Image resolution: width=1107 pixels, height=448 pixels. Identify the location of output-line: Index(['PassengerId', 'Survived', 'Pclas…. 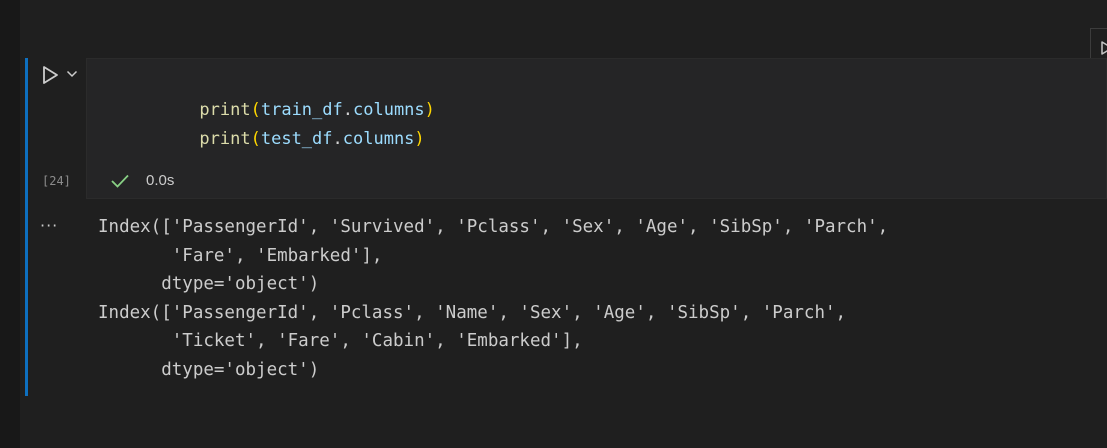
(493, 227).